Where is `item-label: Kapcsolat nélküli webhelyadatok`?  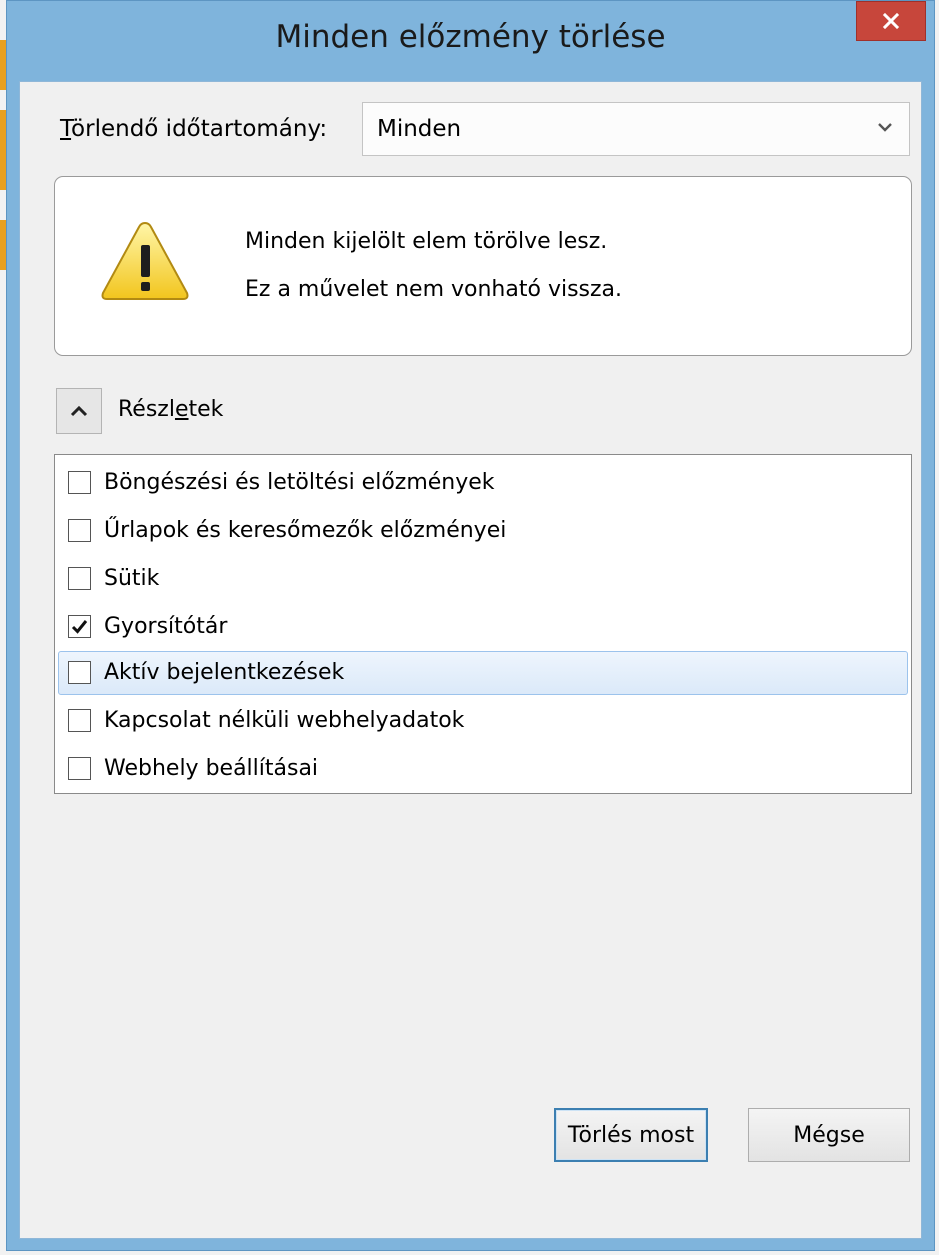
item-label: Kapcsolat nélküli webhelyadatok is located at coordinates (284, 720).